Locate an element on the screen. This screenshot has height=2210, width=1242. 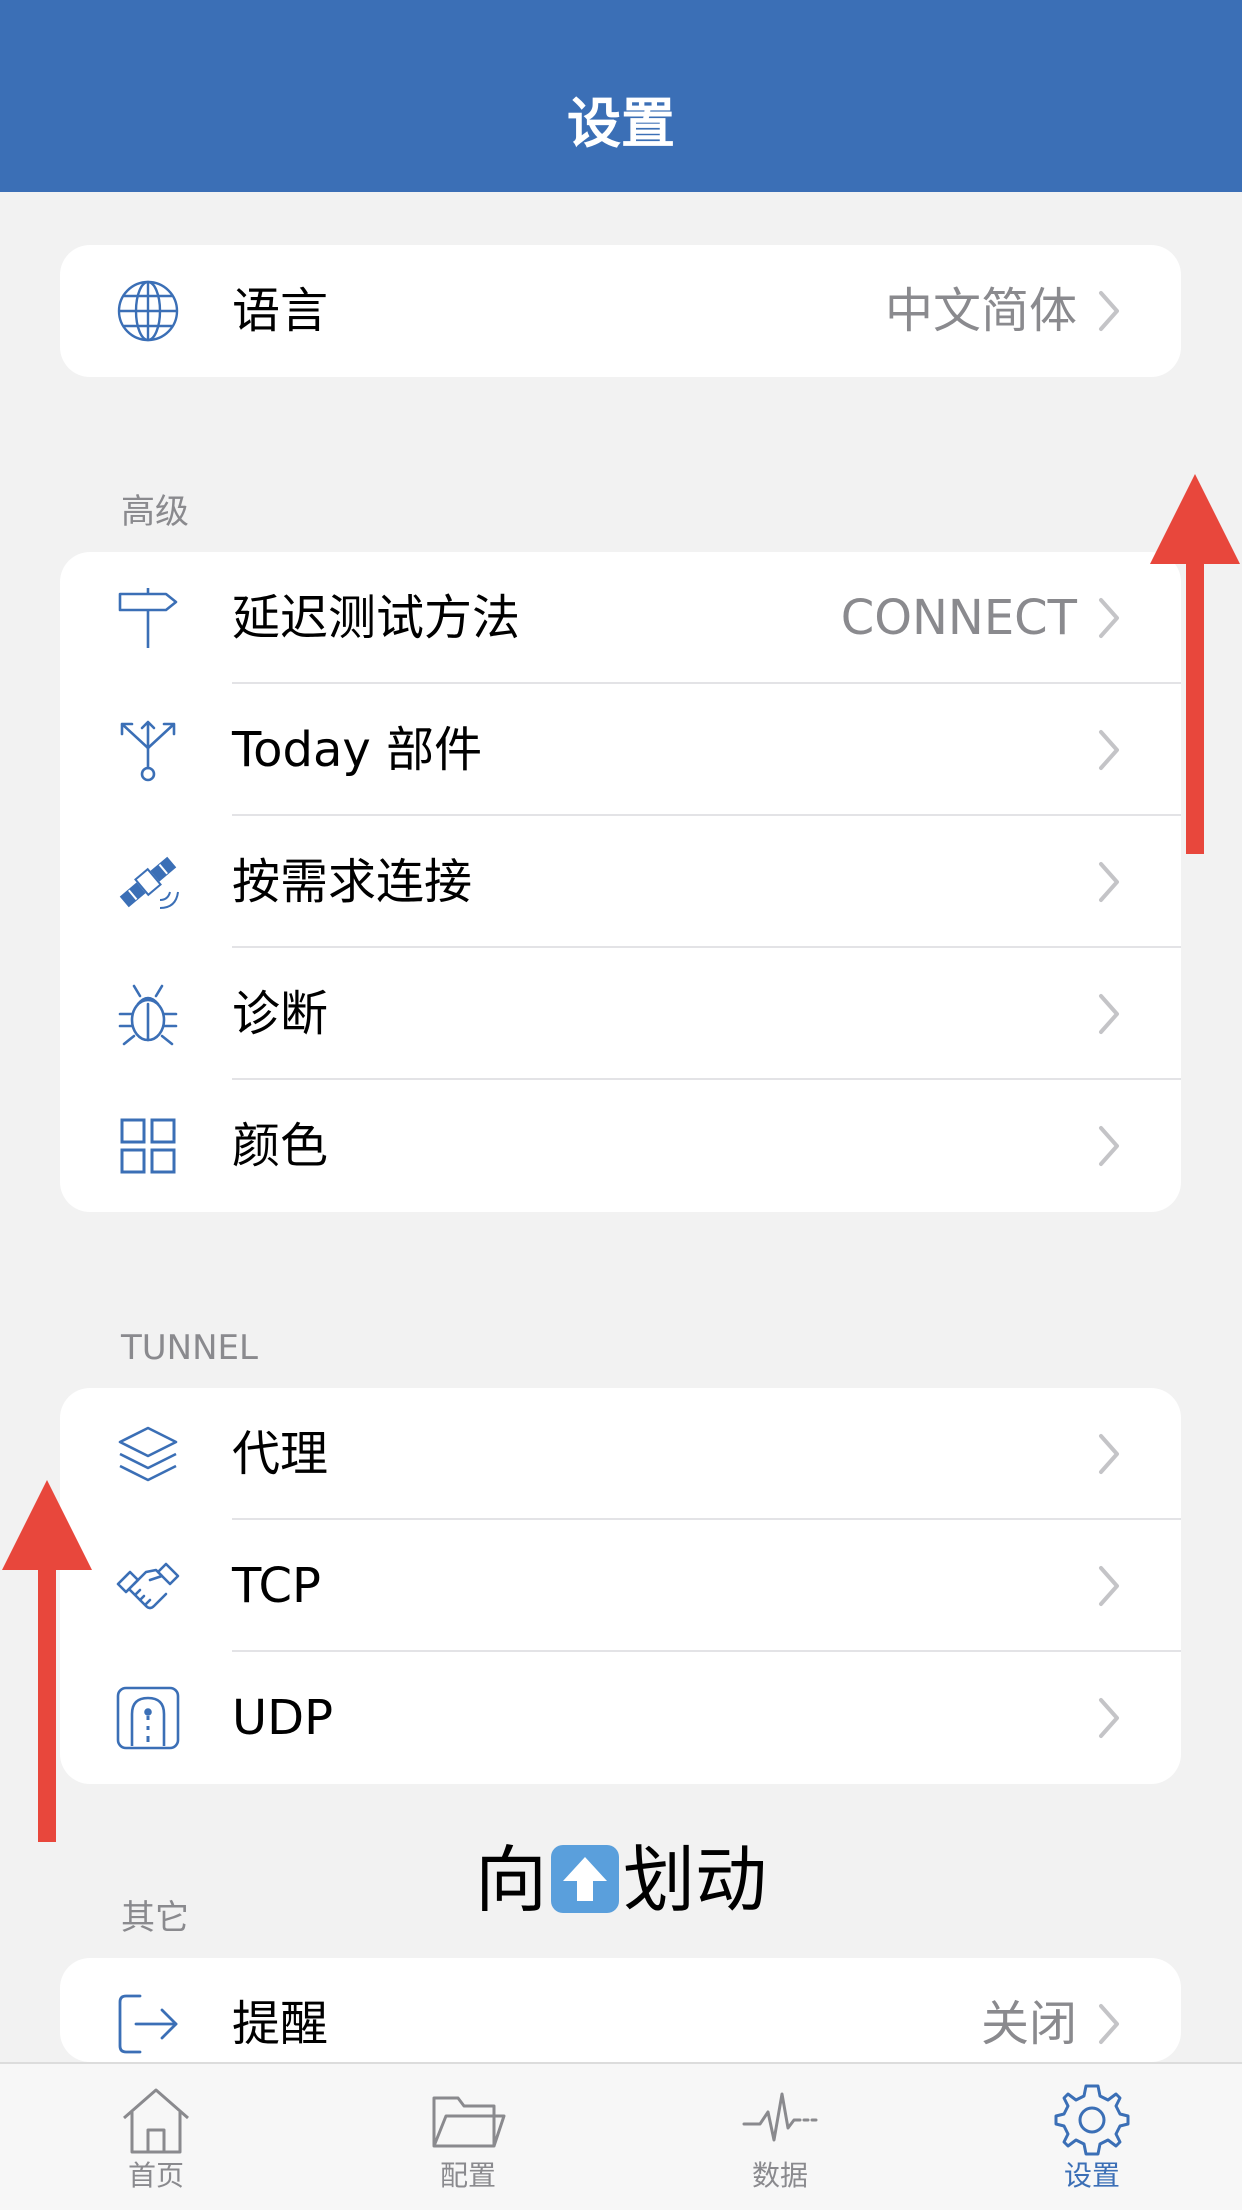
home-icon is located at coordinates (156, 2120).